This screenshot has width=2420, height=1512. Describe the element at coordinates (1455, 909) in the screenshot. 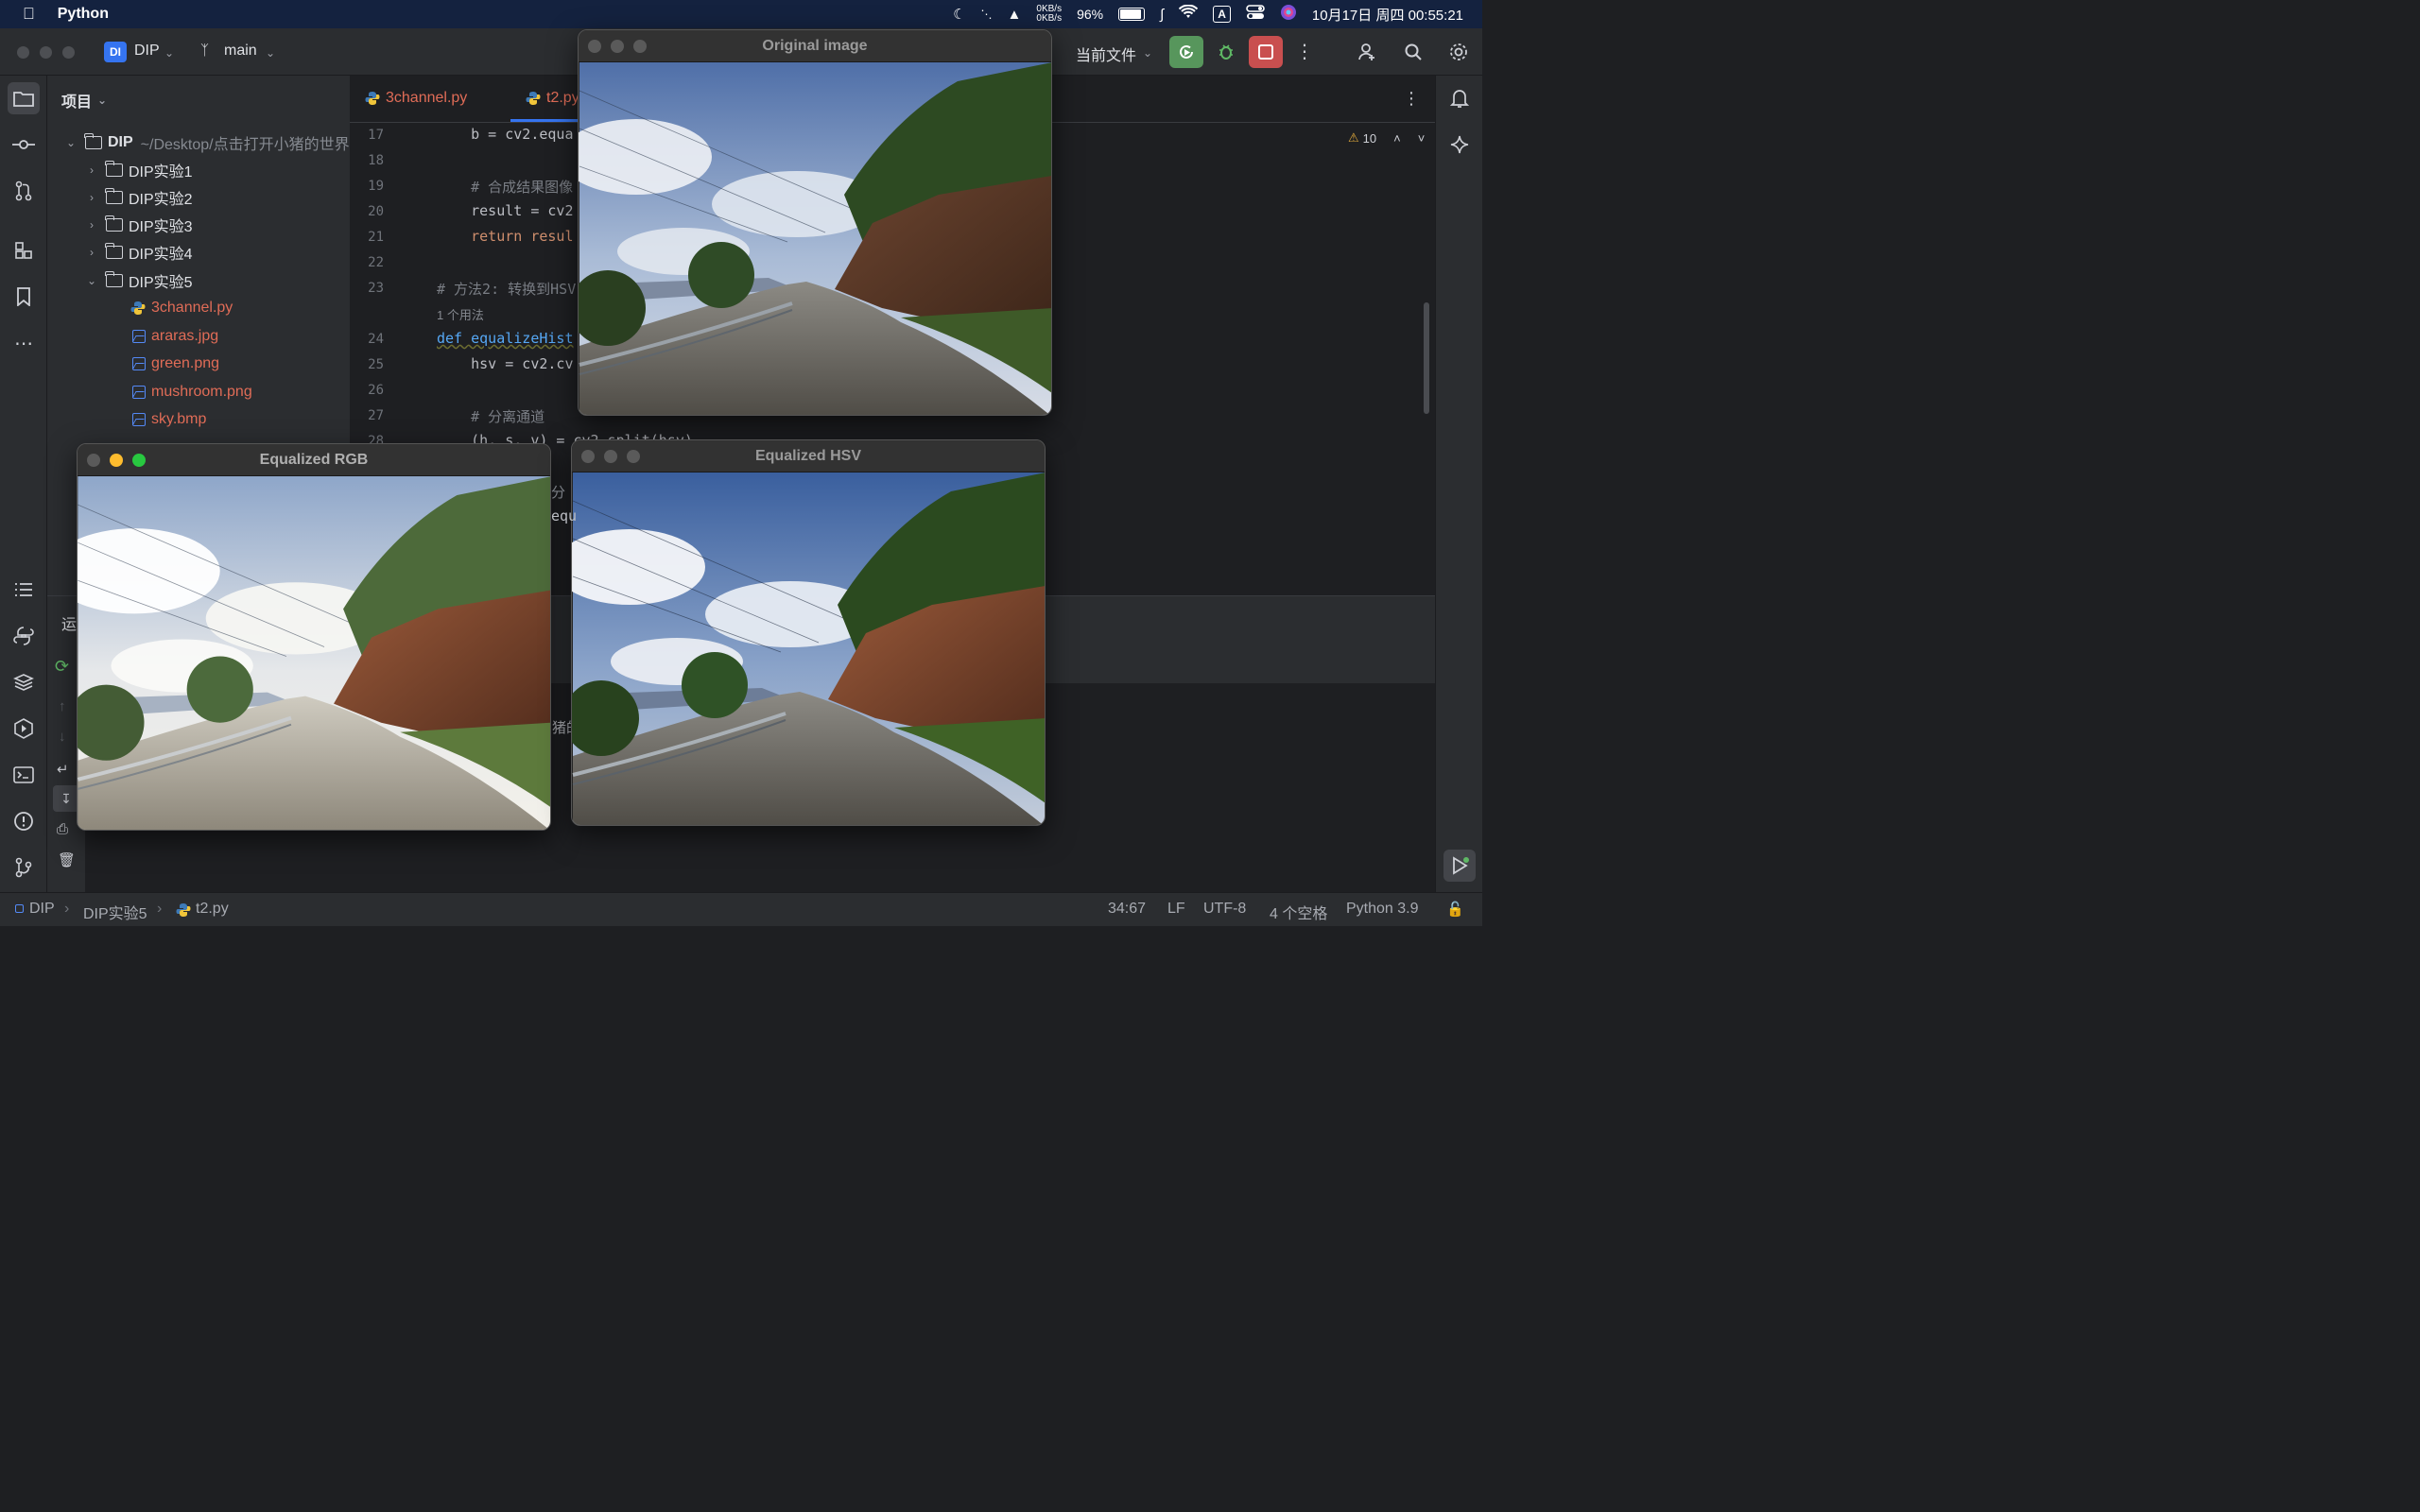

I see `unlock-icon: 🔓` at that location.